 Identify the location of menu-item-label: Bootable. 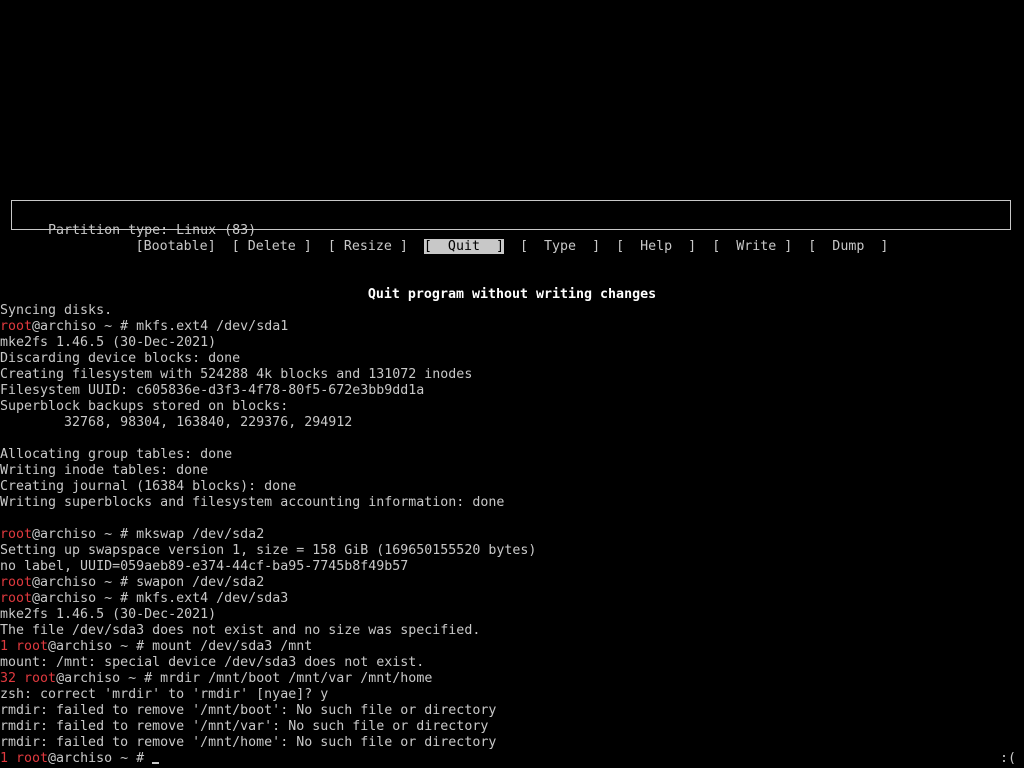
(175, 246).